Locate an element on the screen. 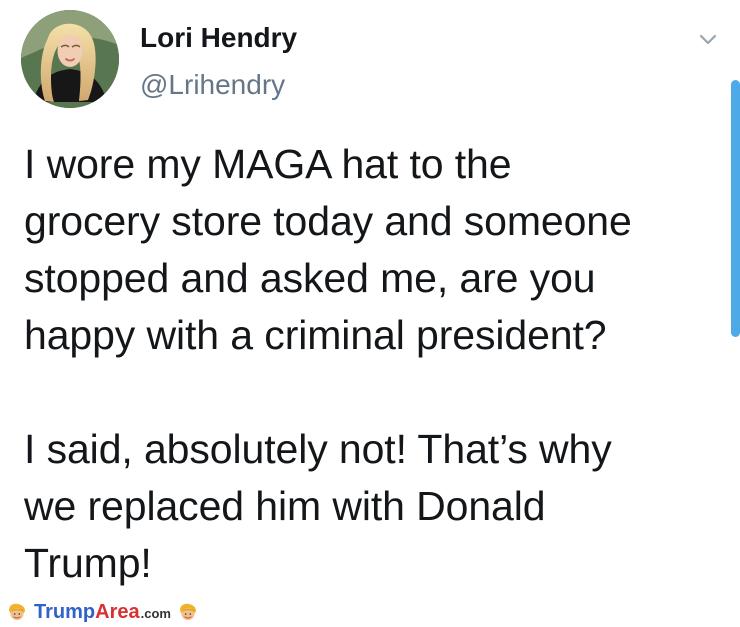 This screenshot has height=627, width=740. watermark-text: Trump Area .com is located at coordinates (102, 612).